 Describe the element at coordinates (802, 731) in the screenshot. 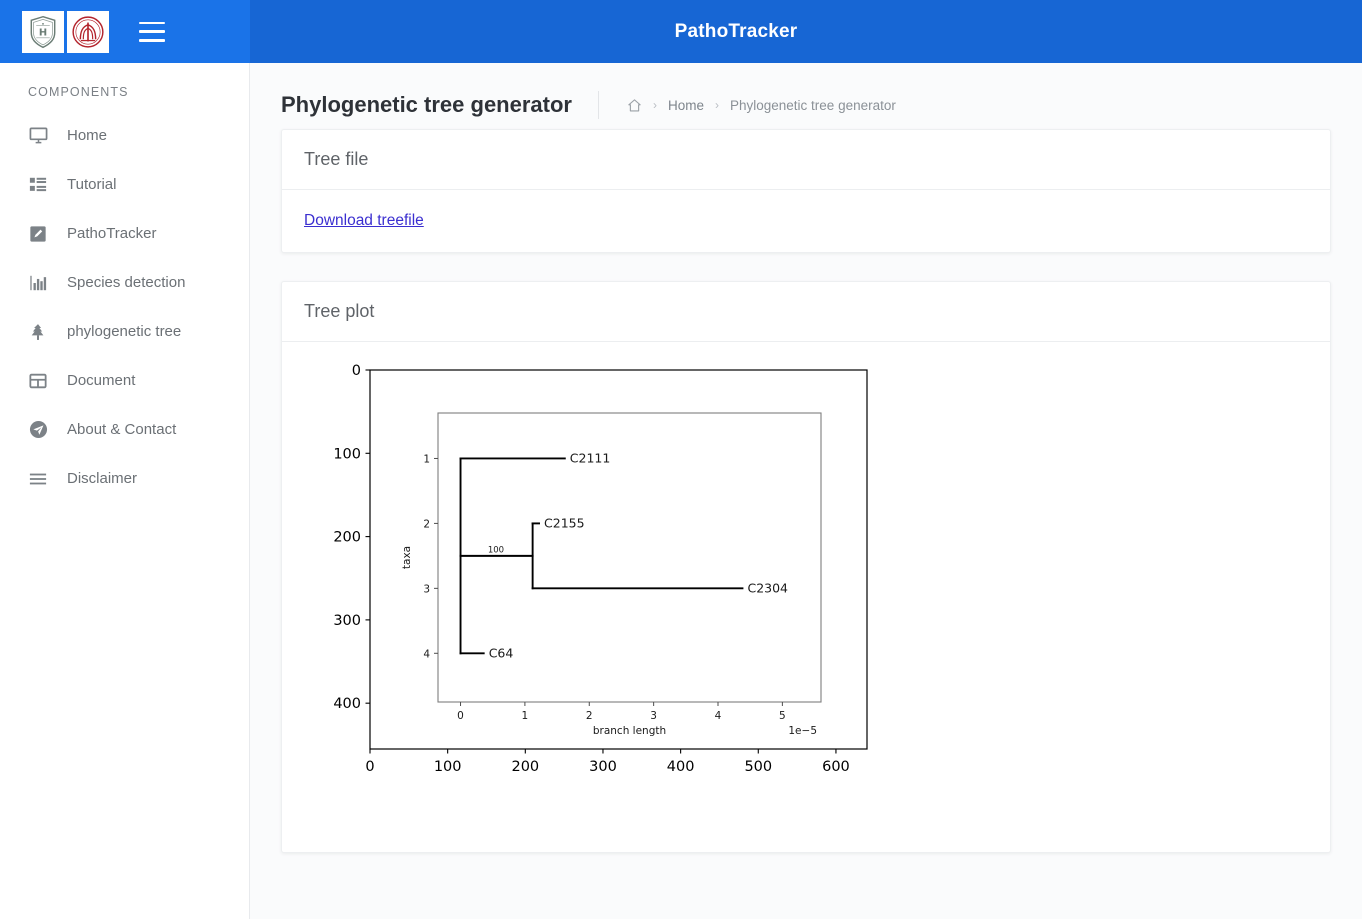

I see `inner-x-offset-label: 1e−5` at that location.